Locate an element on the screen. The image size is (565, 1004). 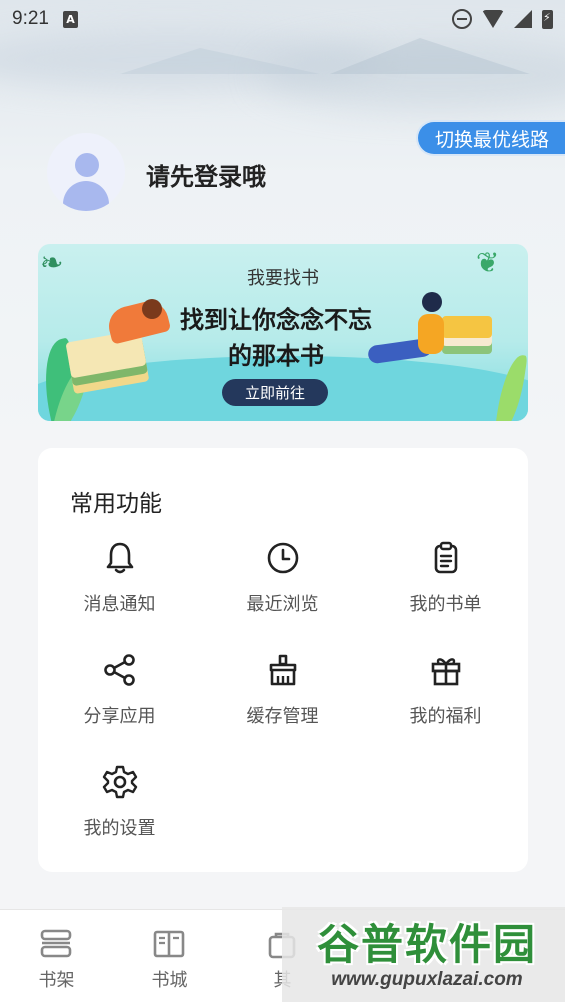
avatar-body is located at coordinates (86, 196).